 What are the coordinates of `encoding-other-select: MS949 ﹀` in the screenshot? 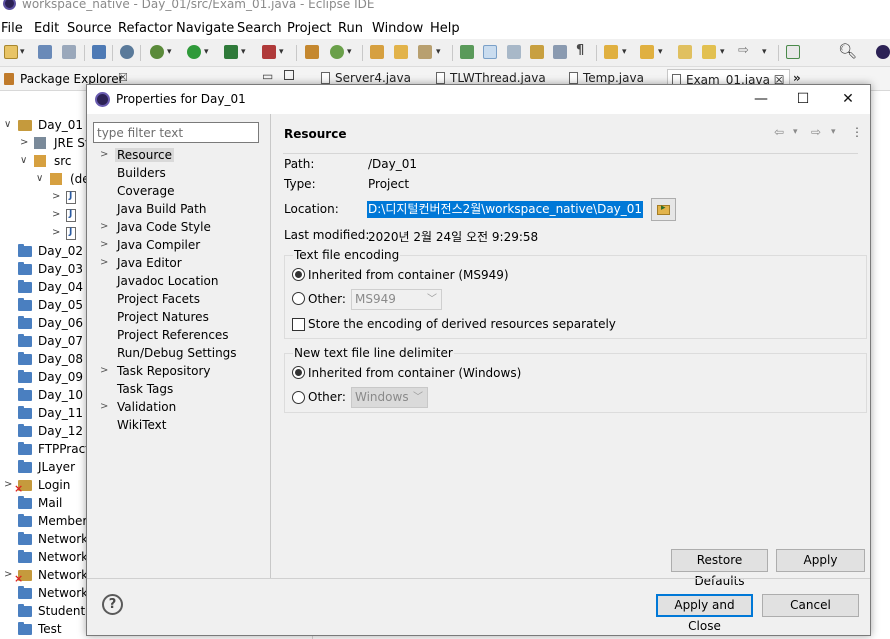 It's located at (396, 299).